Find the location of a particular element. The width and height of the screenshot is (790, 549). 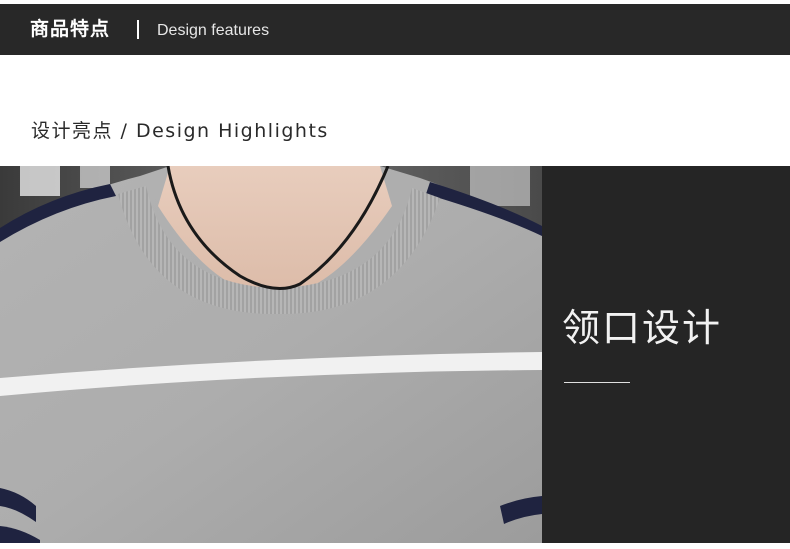

section-heading: 设计亮点 / Design Highlights is located at coordinates (180, 131).